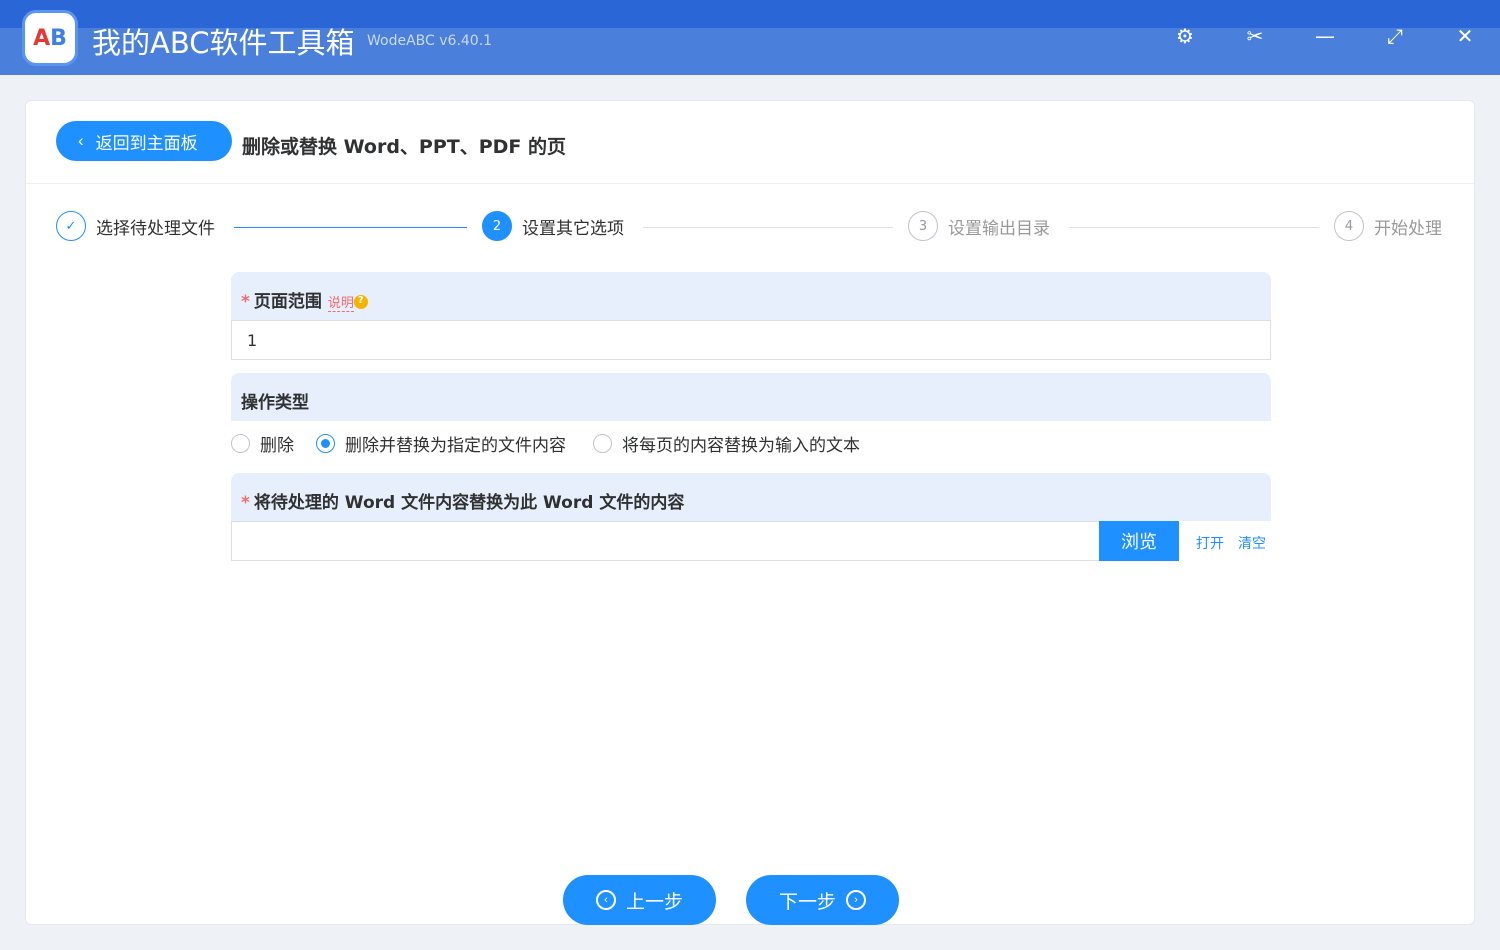  I want to click on next-step-button: 下一步 ›, so click(822, 900).